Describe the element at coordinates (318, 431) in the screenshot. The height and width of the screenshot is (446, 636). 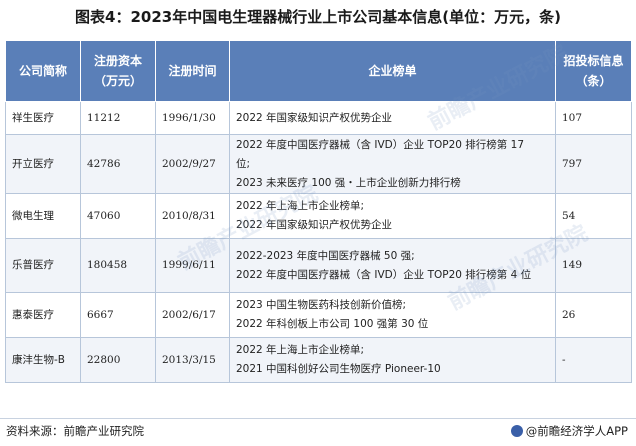
I see `page-footer: 资料来源：前瞻产业研究院 @前瞻经济学人APP` at that location.